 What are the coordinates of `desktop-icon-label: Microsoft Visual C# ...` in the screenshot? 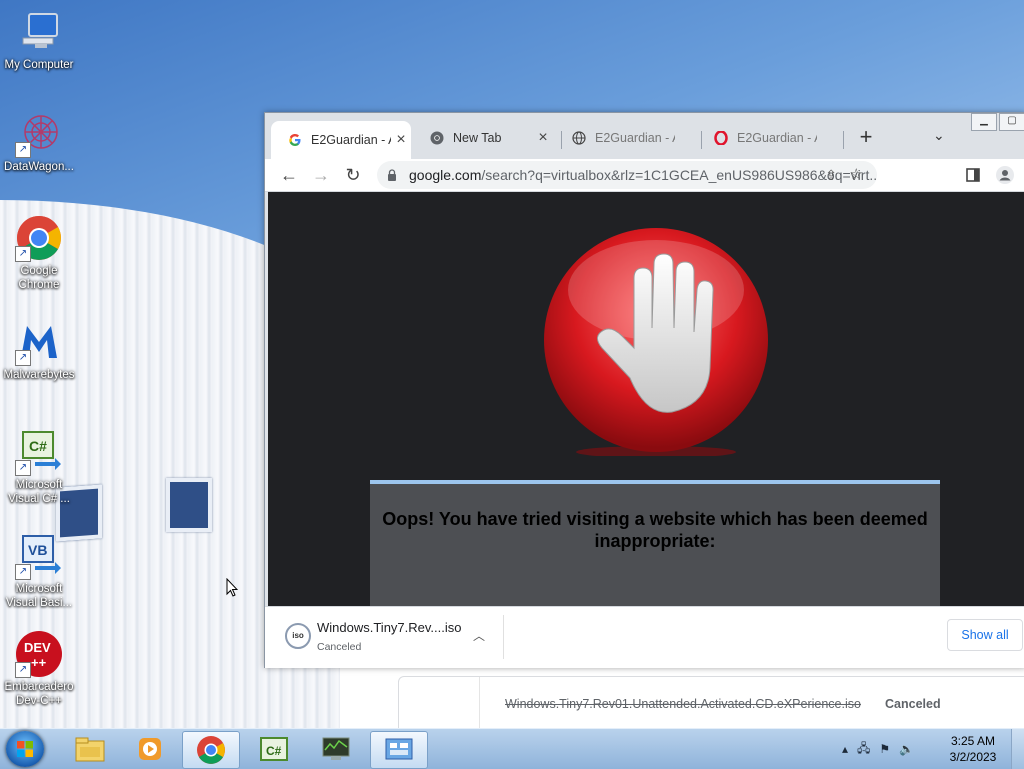 It's located at (39, 492).